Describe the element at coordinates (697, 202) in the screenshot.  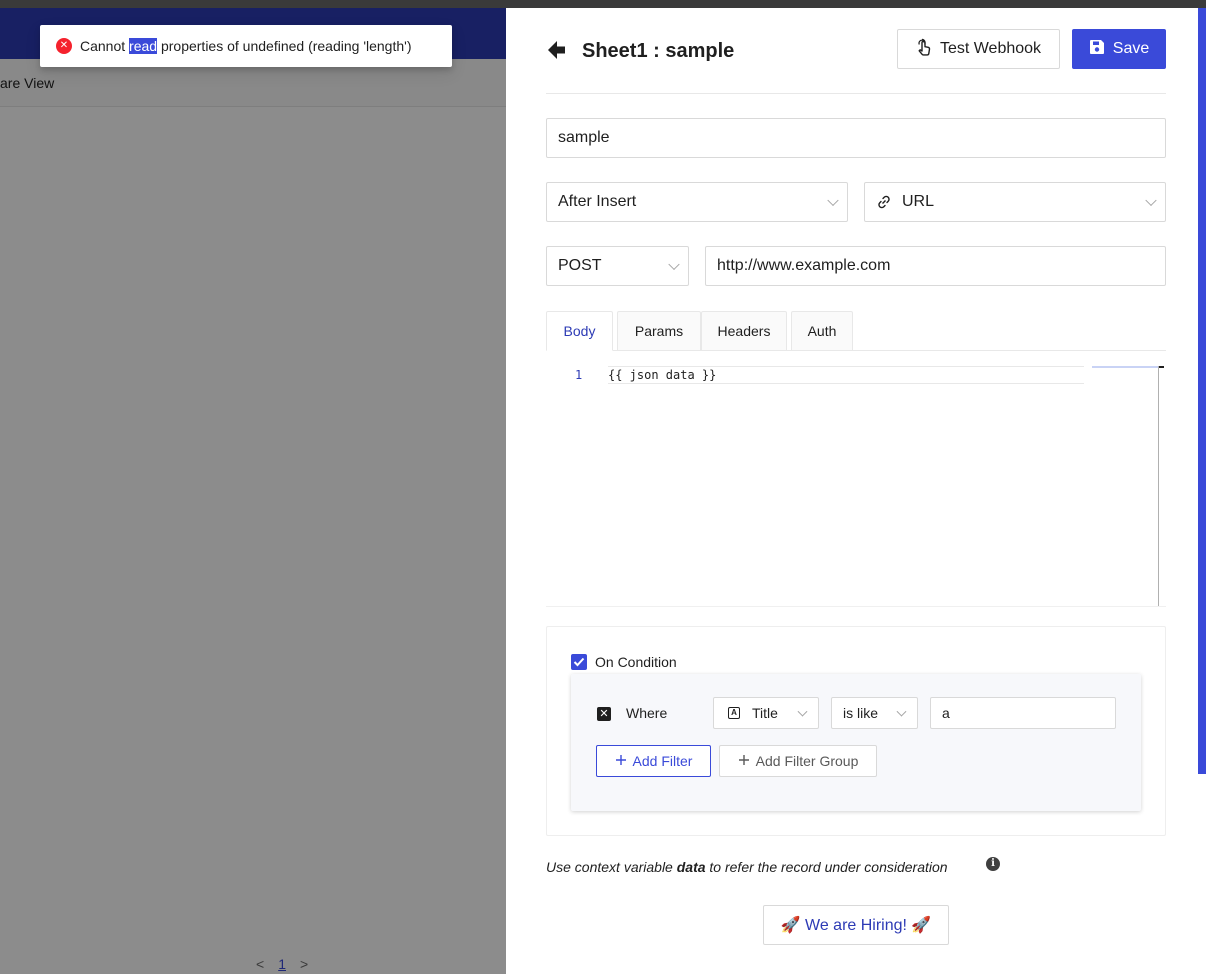
I see `event-select: After Insert` at that location.